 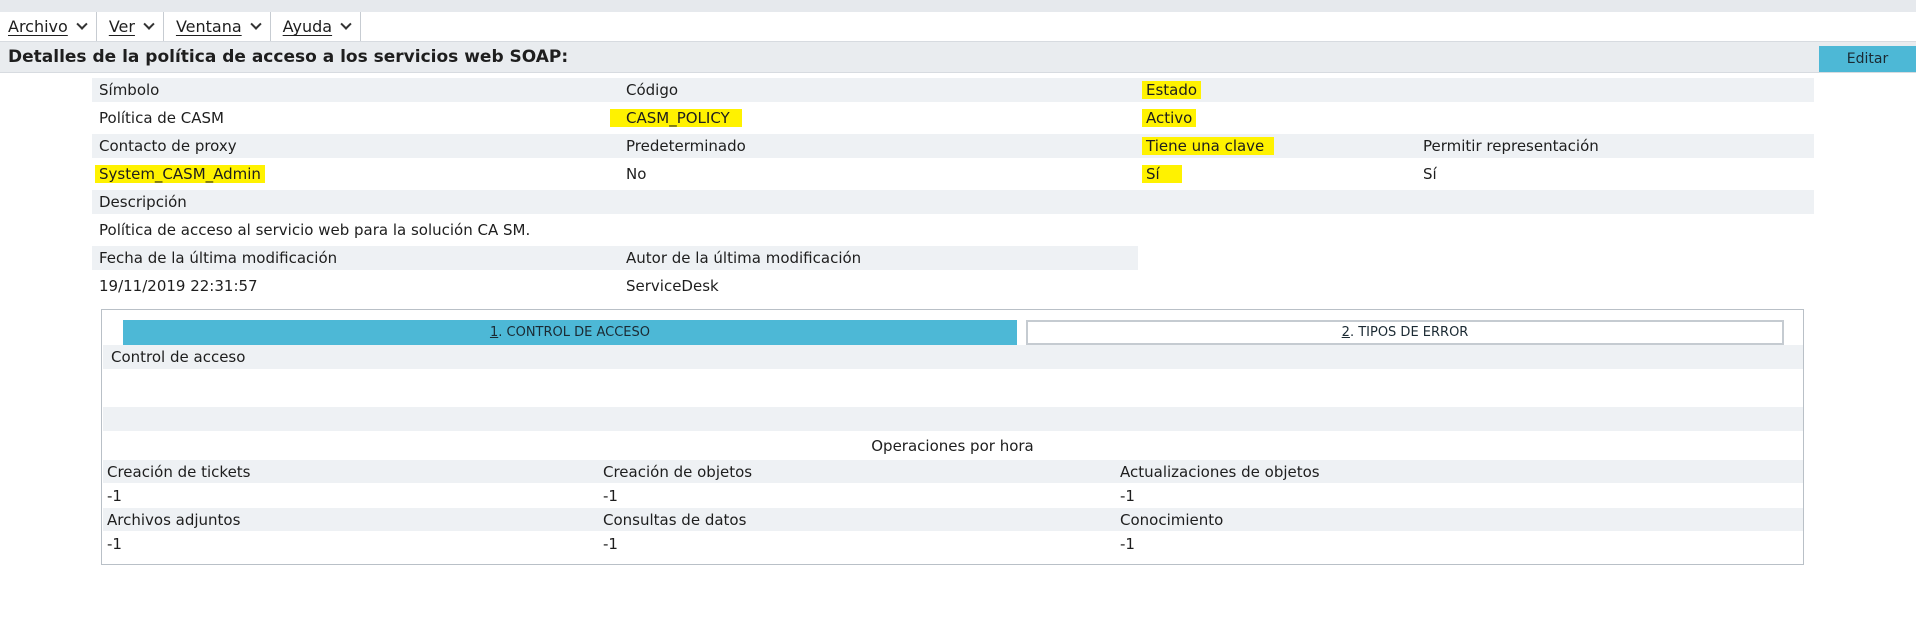 I want to click on tab-tipos-de-error-num: 2, so click(x=1345, y=332).